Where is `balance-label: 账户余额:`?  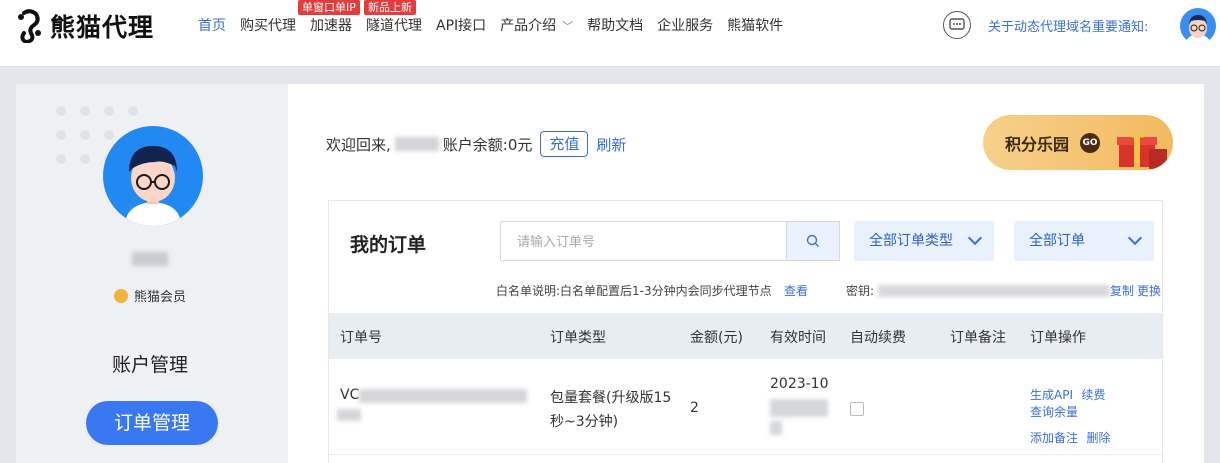
balance-label: 账户余额: is located at coordinates (475, 144).